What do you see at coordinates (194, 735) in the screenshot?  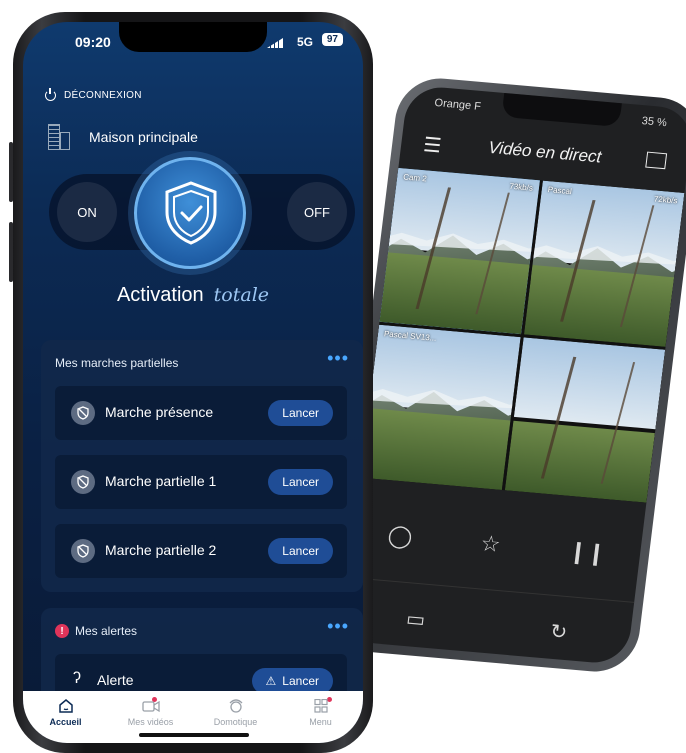 I see `home-indicator` at bounding box center [194, 735].